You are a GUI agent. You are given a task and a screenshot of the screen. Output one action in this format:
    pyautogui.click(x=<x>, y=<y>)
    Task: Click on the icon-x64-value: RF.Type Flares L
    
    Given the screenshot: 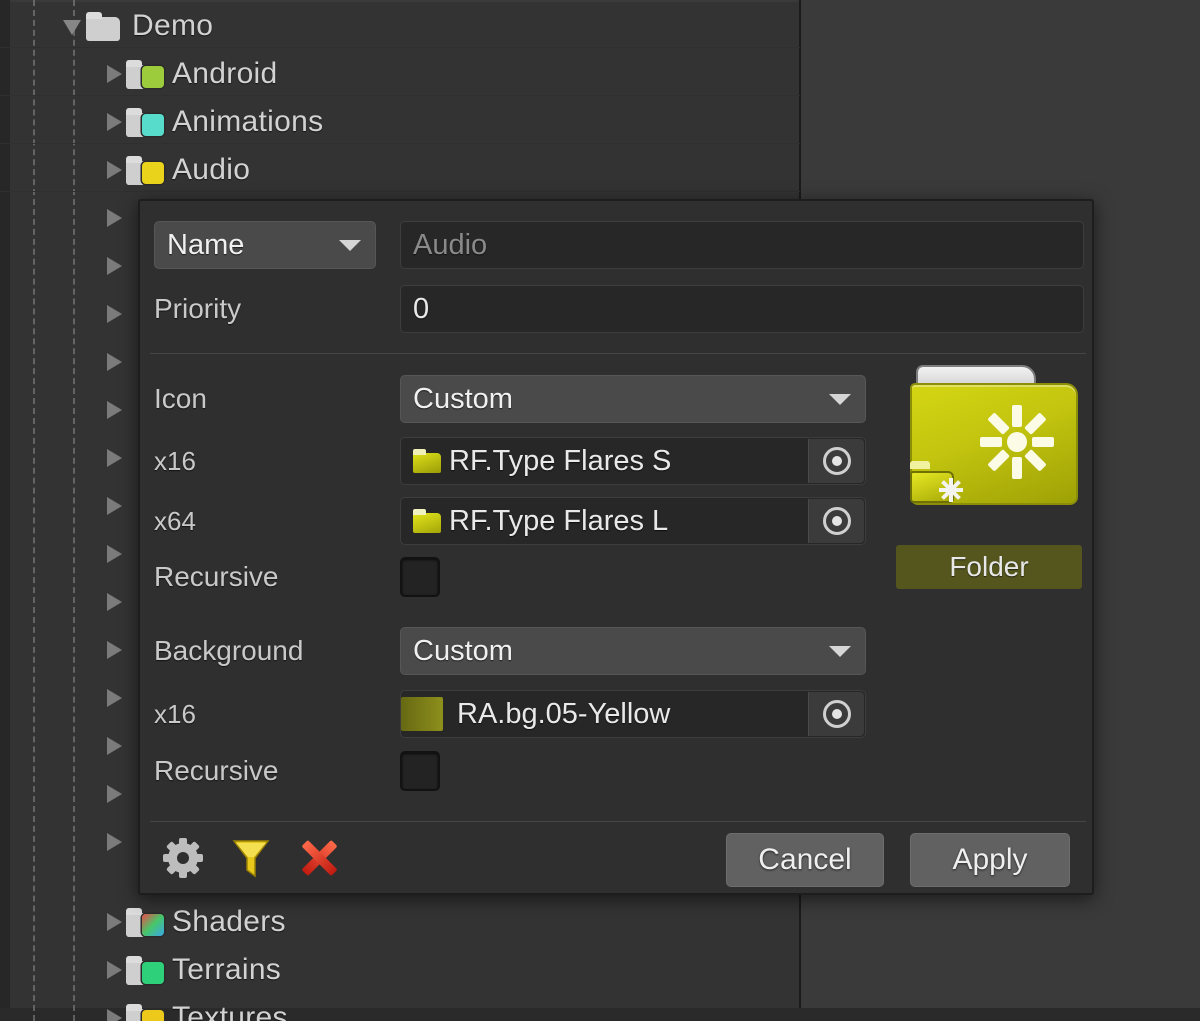 What is the action you would take?
    pyautogui.click(x=559, y=520)
    